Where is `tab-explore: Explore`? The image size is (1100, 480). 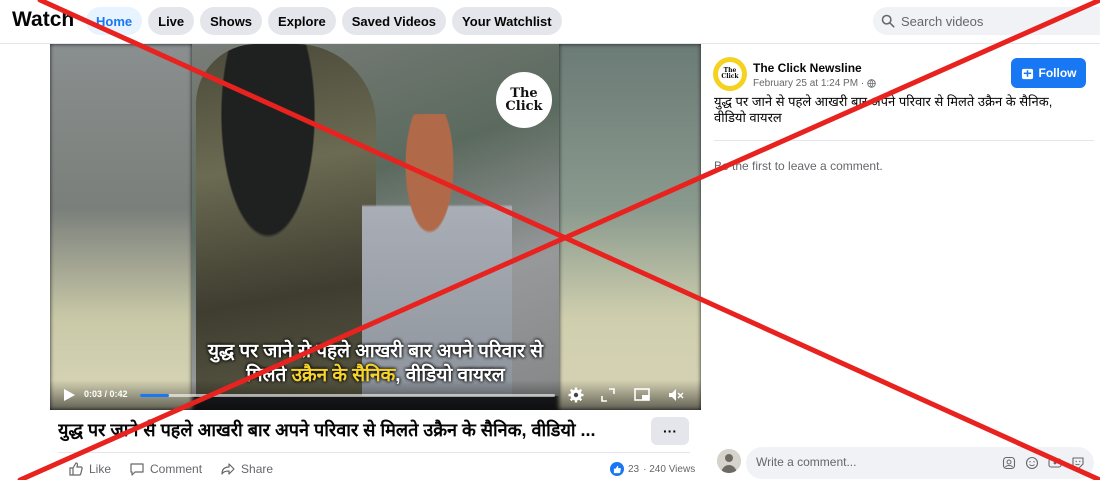 tab-explore: Explore is located at coordinates (302, 21).